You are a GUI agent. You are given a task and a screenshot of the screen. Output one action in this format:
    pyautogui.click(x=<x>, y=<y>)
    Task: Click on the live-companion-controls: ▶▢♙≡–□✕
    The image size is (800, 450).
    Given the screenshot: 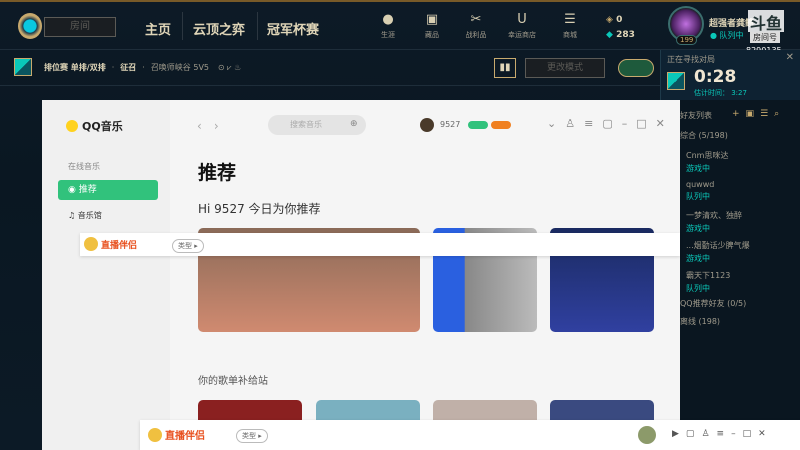 What is the action you would take?
    pyautogui.click(x=722, y=434)
    